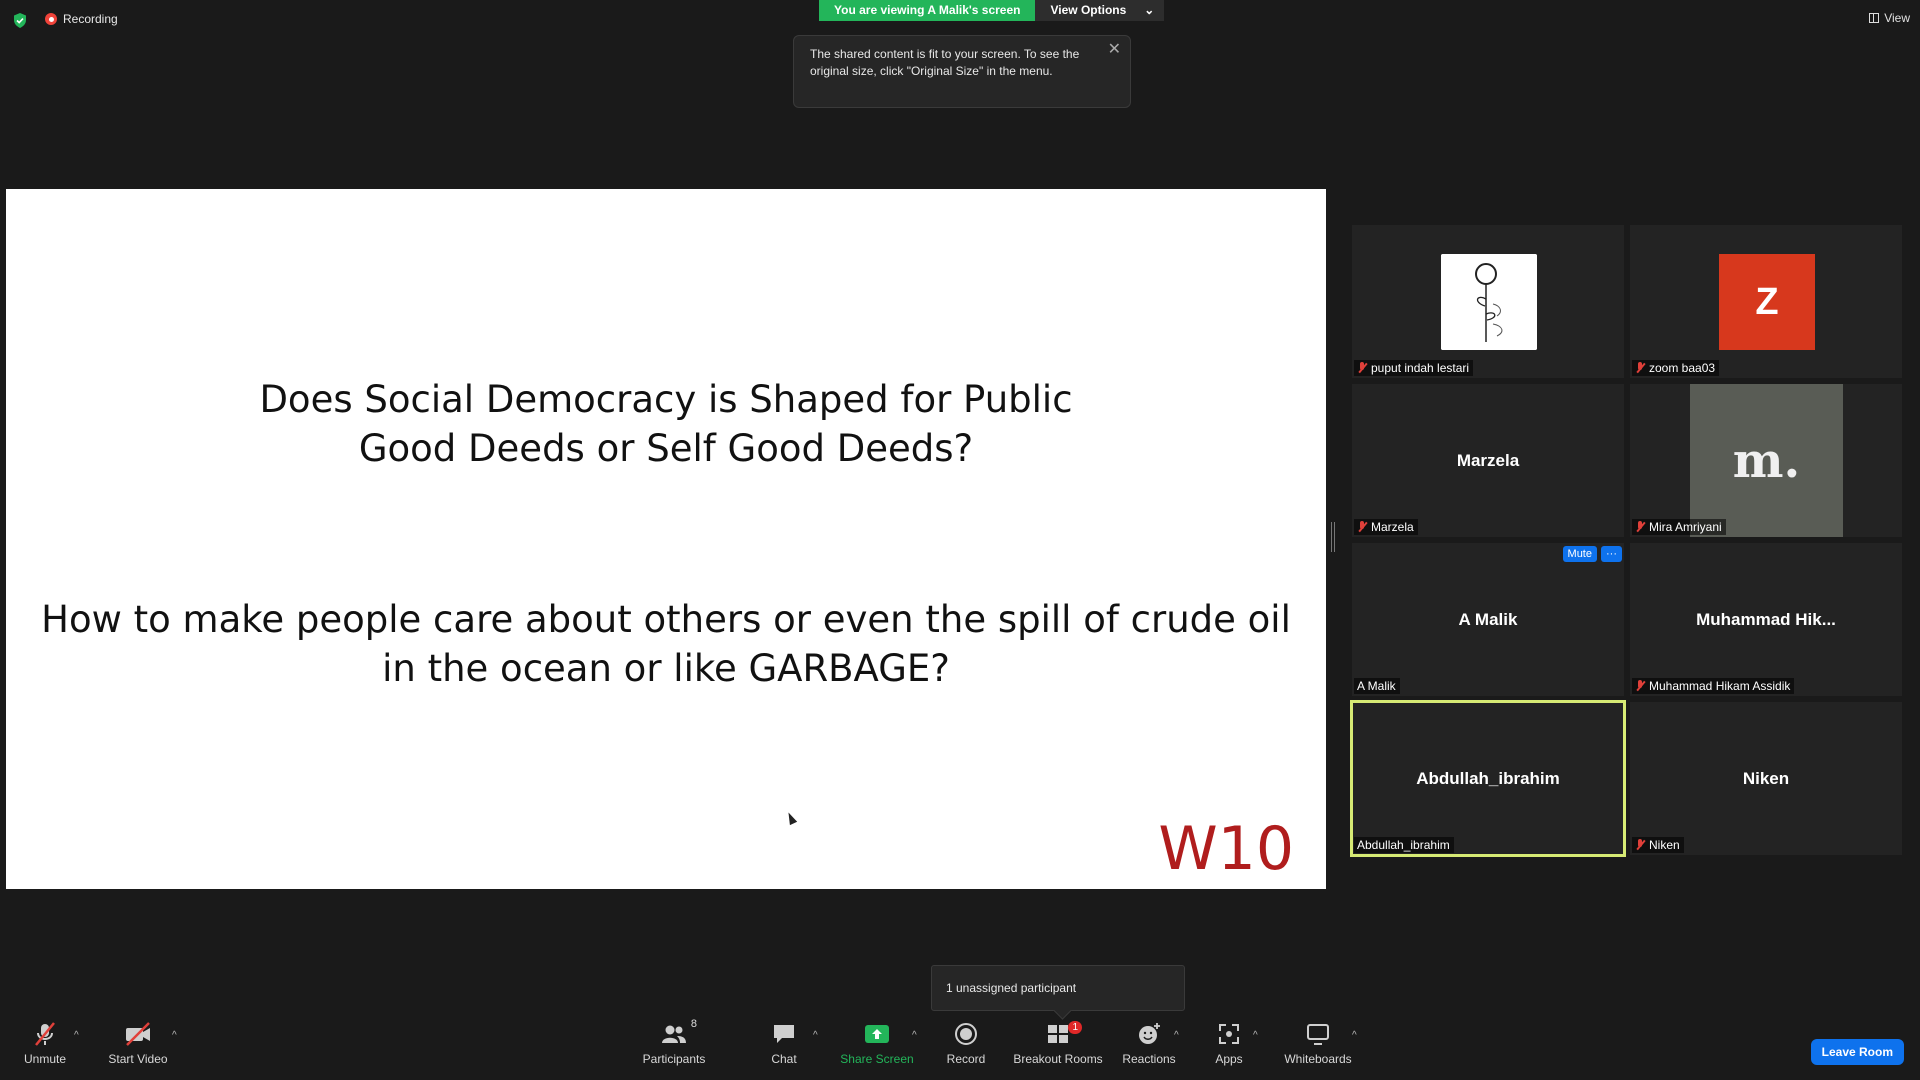 The height and width of the screenshot is (1080, 1920). I want to click on share-screen-label: Share Screen, so click(877, 1059).